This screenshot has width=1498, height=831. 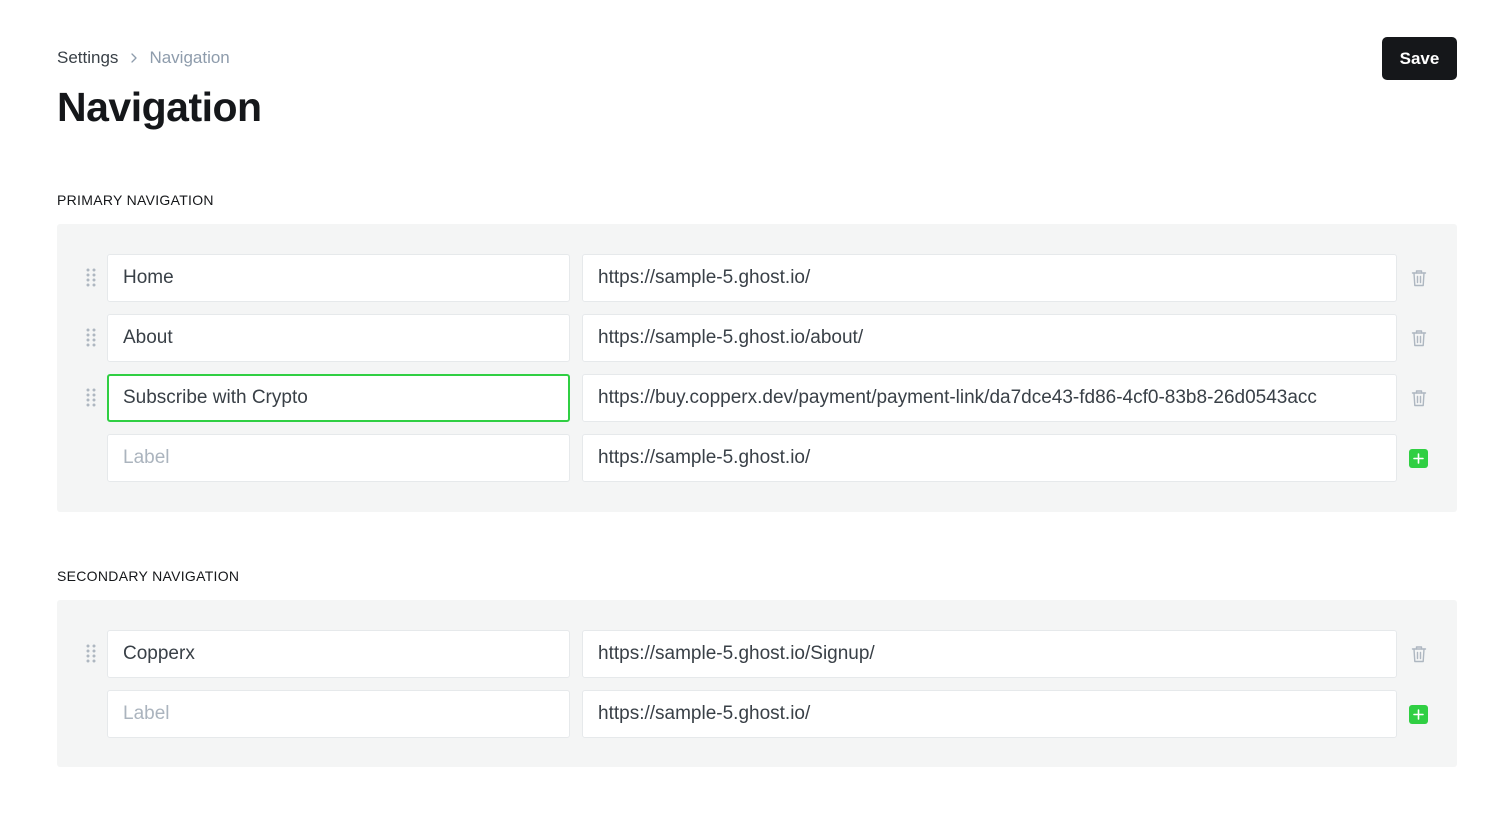 I want to click on secondary-navigation-heading: SECONDARY NAVIGATION, so click(x=148, y=576).